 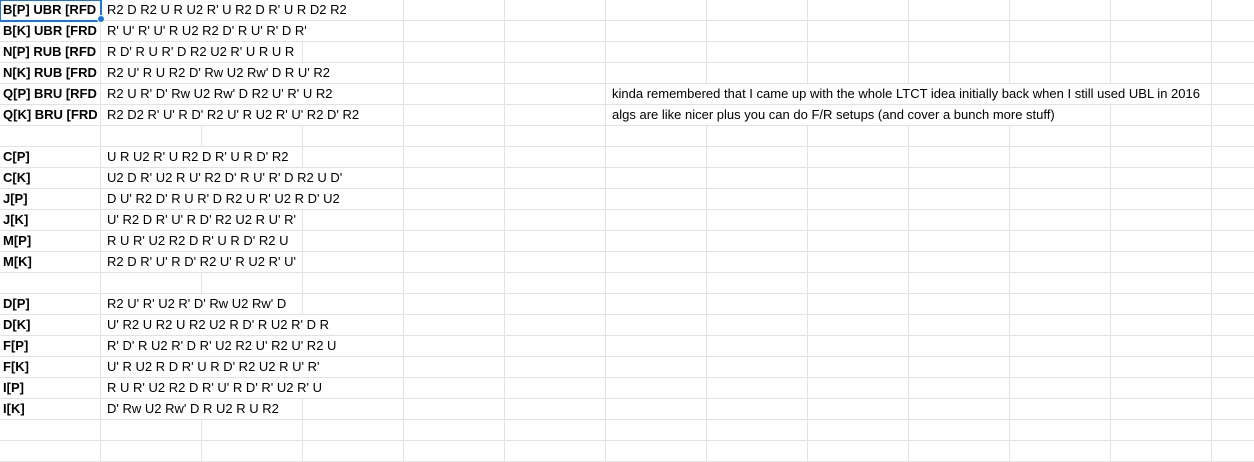 I want to click on cell-alg, so click(x=151, y=430).